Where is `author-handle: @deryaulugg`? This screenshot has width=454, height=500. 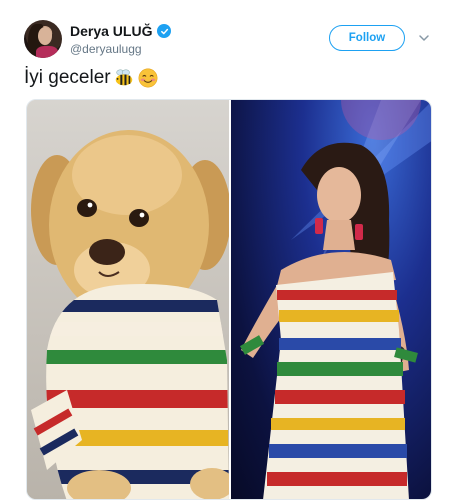 author-handle: @deryaulugg is located at coordinates (106, 49).